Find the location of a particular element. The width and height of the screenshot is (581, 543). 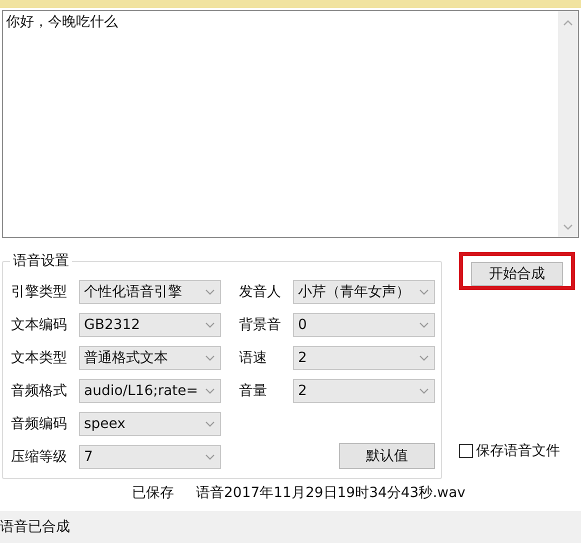

field-label: 文本类型 is located at coordinates (39, 358).